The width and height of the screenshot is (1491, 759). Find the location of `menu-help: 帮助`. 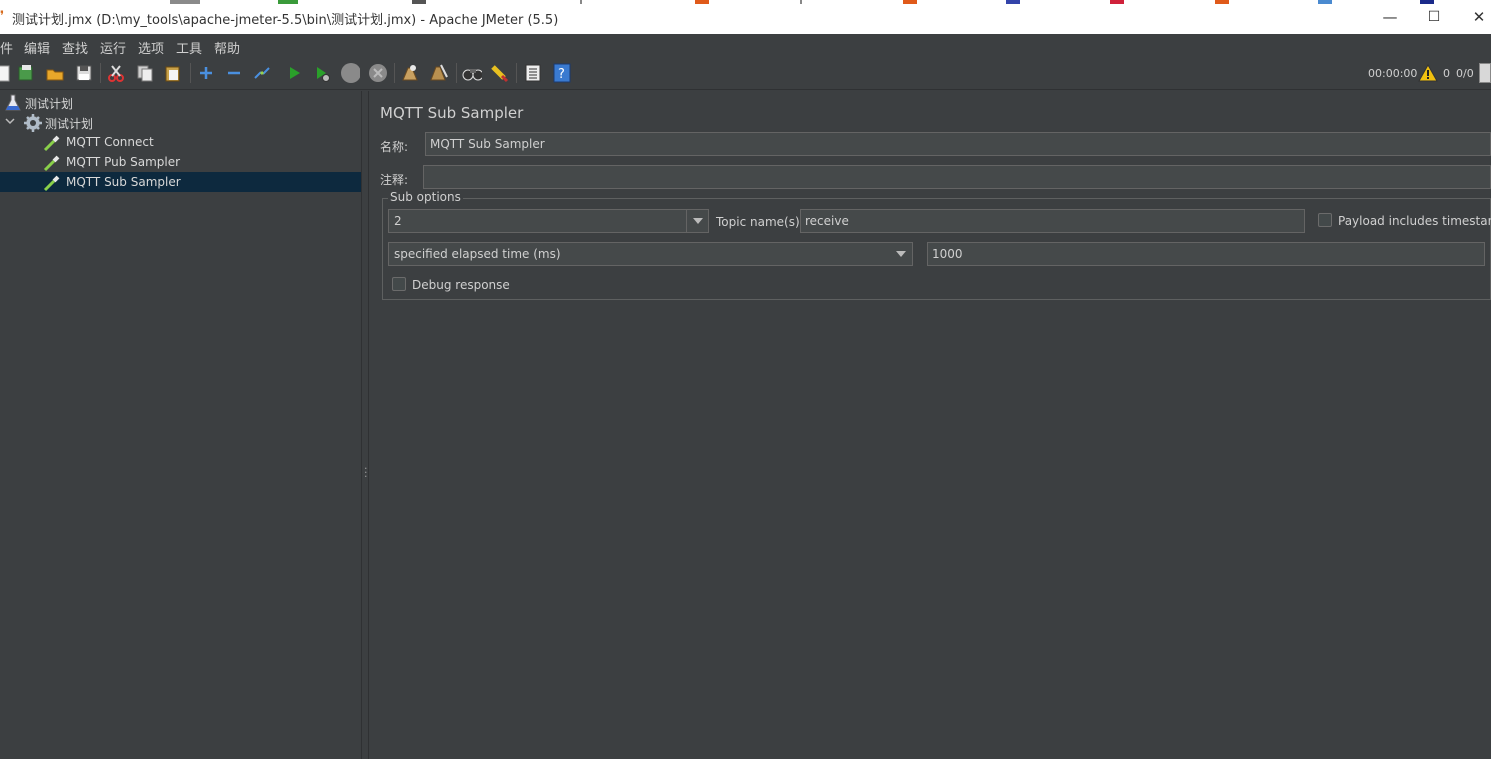

menu-help: 帮助 is located at coordinates (227, 47).